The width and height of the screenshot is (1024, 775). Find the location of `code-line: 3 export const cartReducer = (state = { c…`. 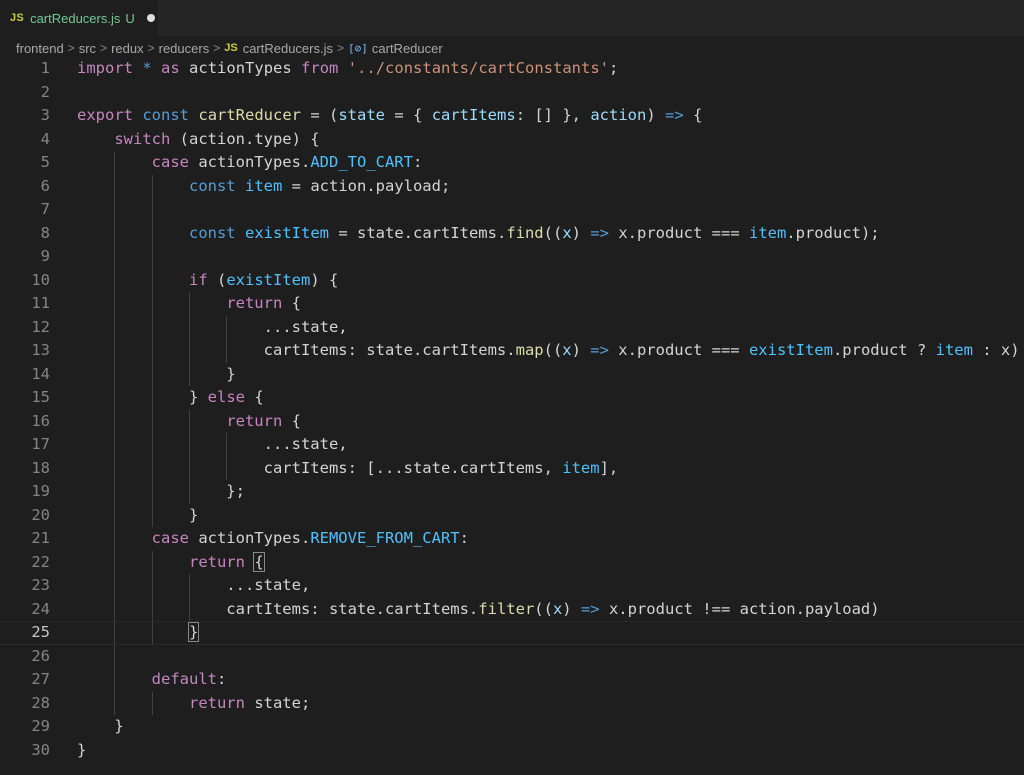

code-line: 3 export const cartReducer = (state = { c… is located at coordinates (512, 116).